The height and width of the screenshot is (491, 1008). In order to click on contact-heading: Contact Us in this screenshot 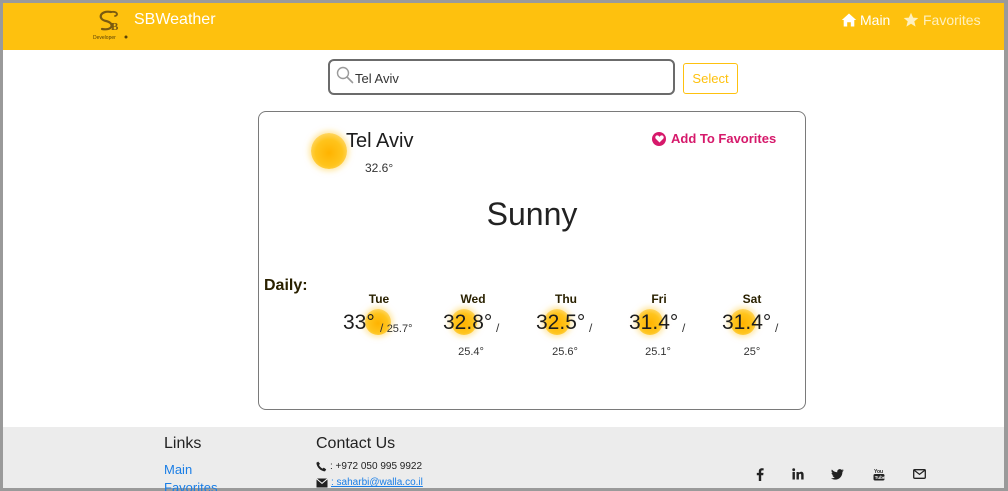, I will do `click(356, 443)`.